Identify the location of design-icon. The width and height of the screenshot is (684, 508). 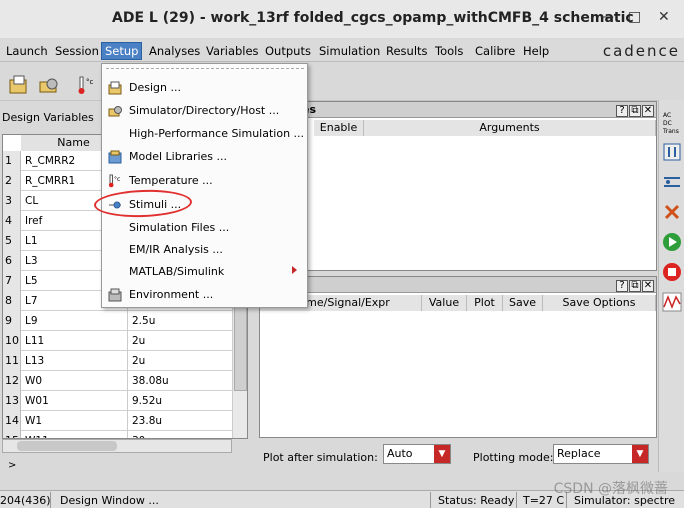
(115, 88).